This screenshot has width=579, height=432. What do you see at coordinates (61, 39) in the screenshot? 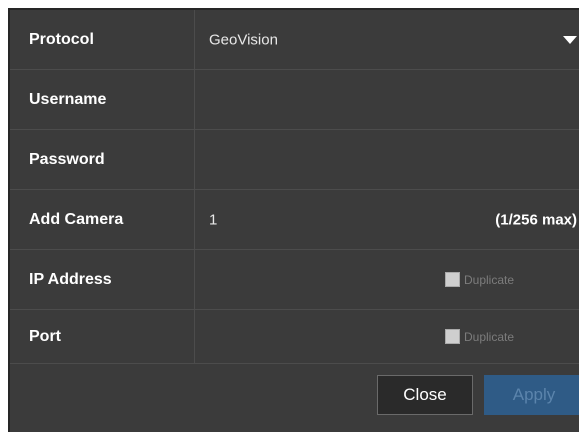
I see `protocol-label: Protocol` at bounding box center [61, 39].